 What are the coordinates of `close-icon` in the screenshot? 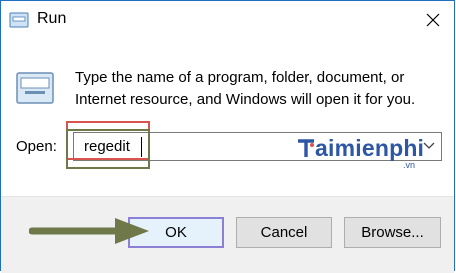 It's located at (433, 20).